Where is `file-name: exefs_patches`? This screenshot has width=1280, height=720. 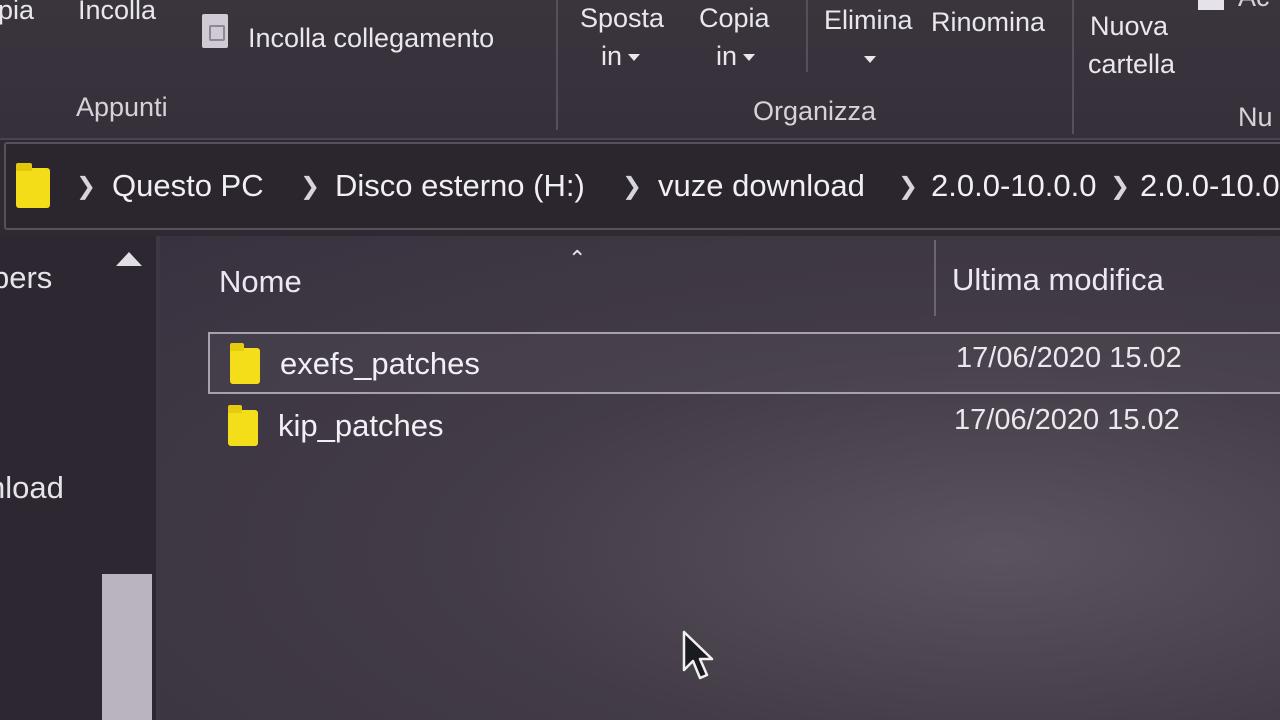
file-name: exefs_patches is located at coordinates (380, 363).